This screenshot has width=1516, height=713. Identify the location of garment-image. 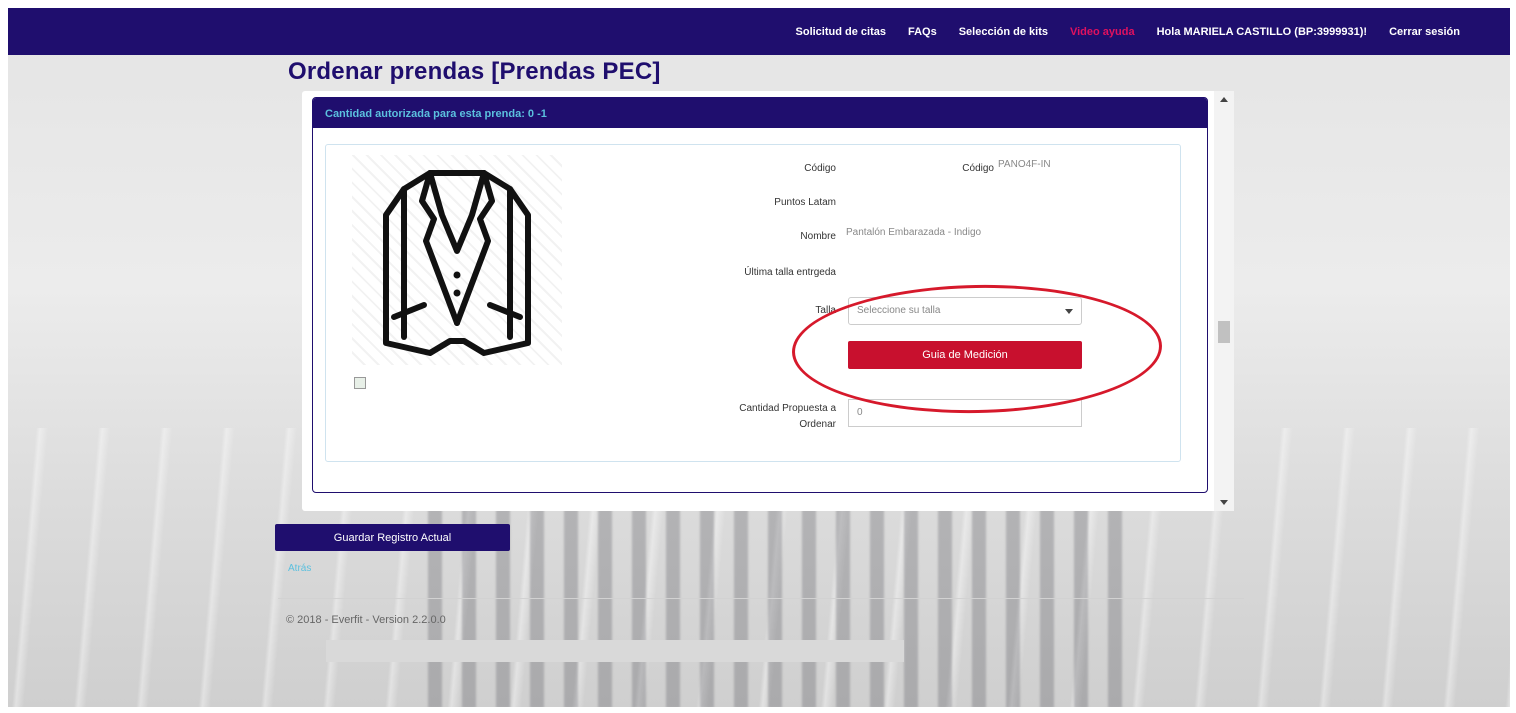
(457, 260).